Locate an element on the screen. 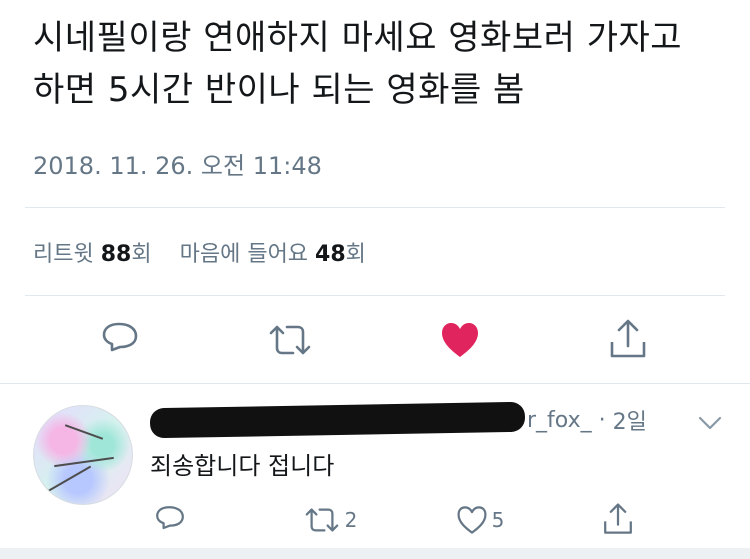 The height and width of the screenshot is (559, 750). reply-retweet-count: 2 is located at coordinates (351, 520).